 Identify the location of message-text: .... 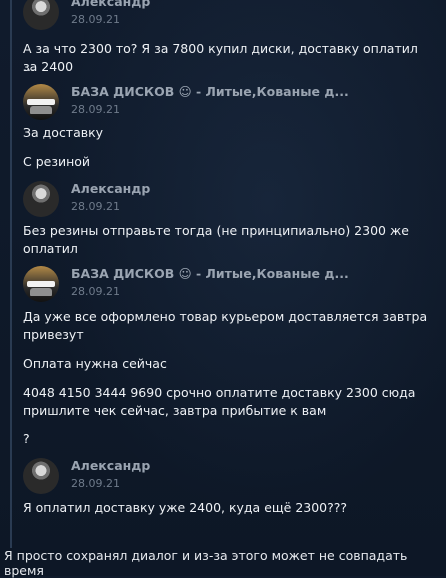
(29, 66).